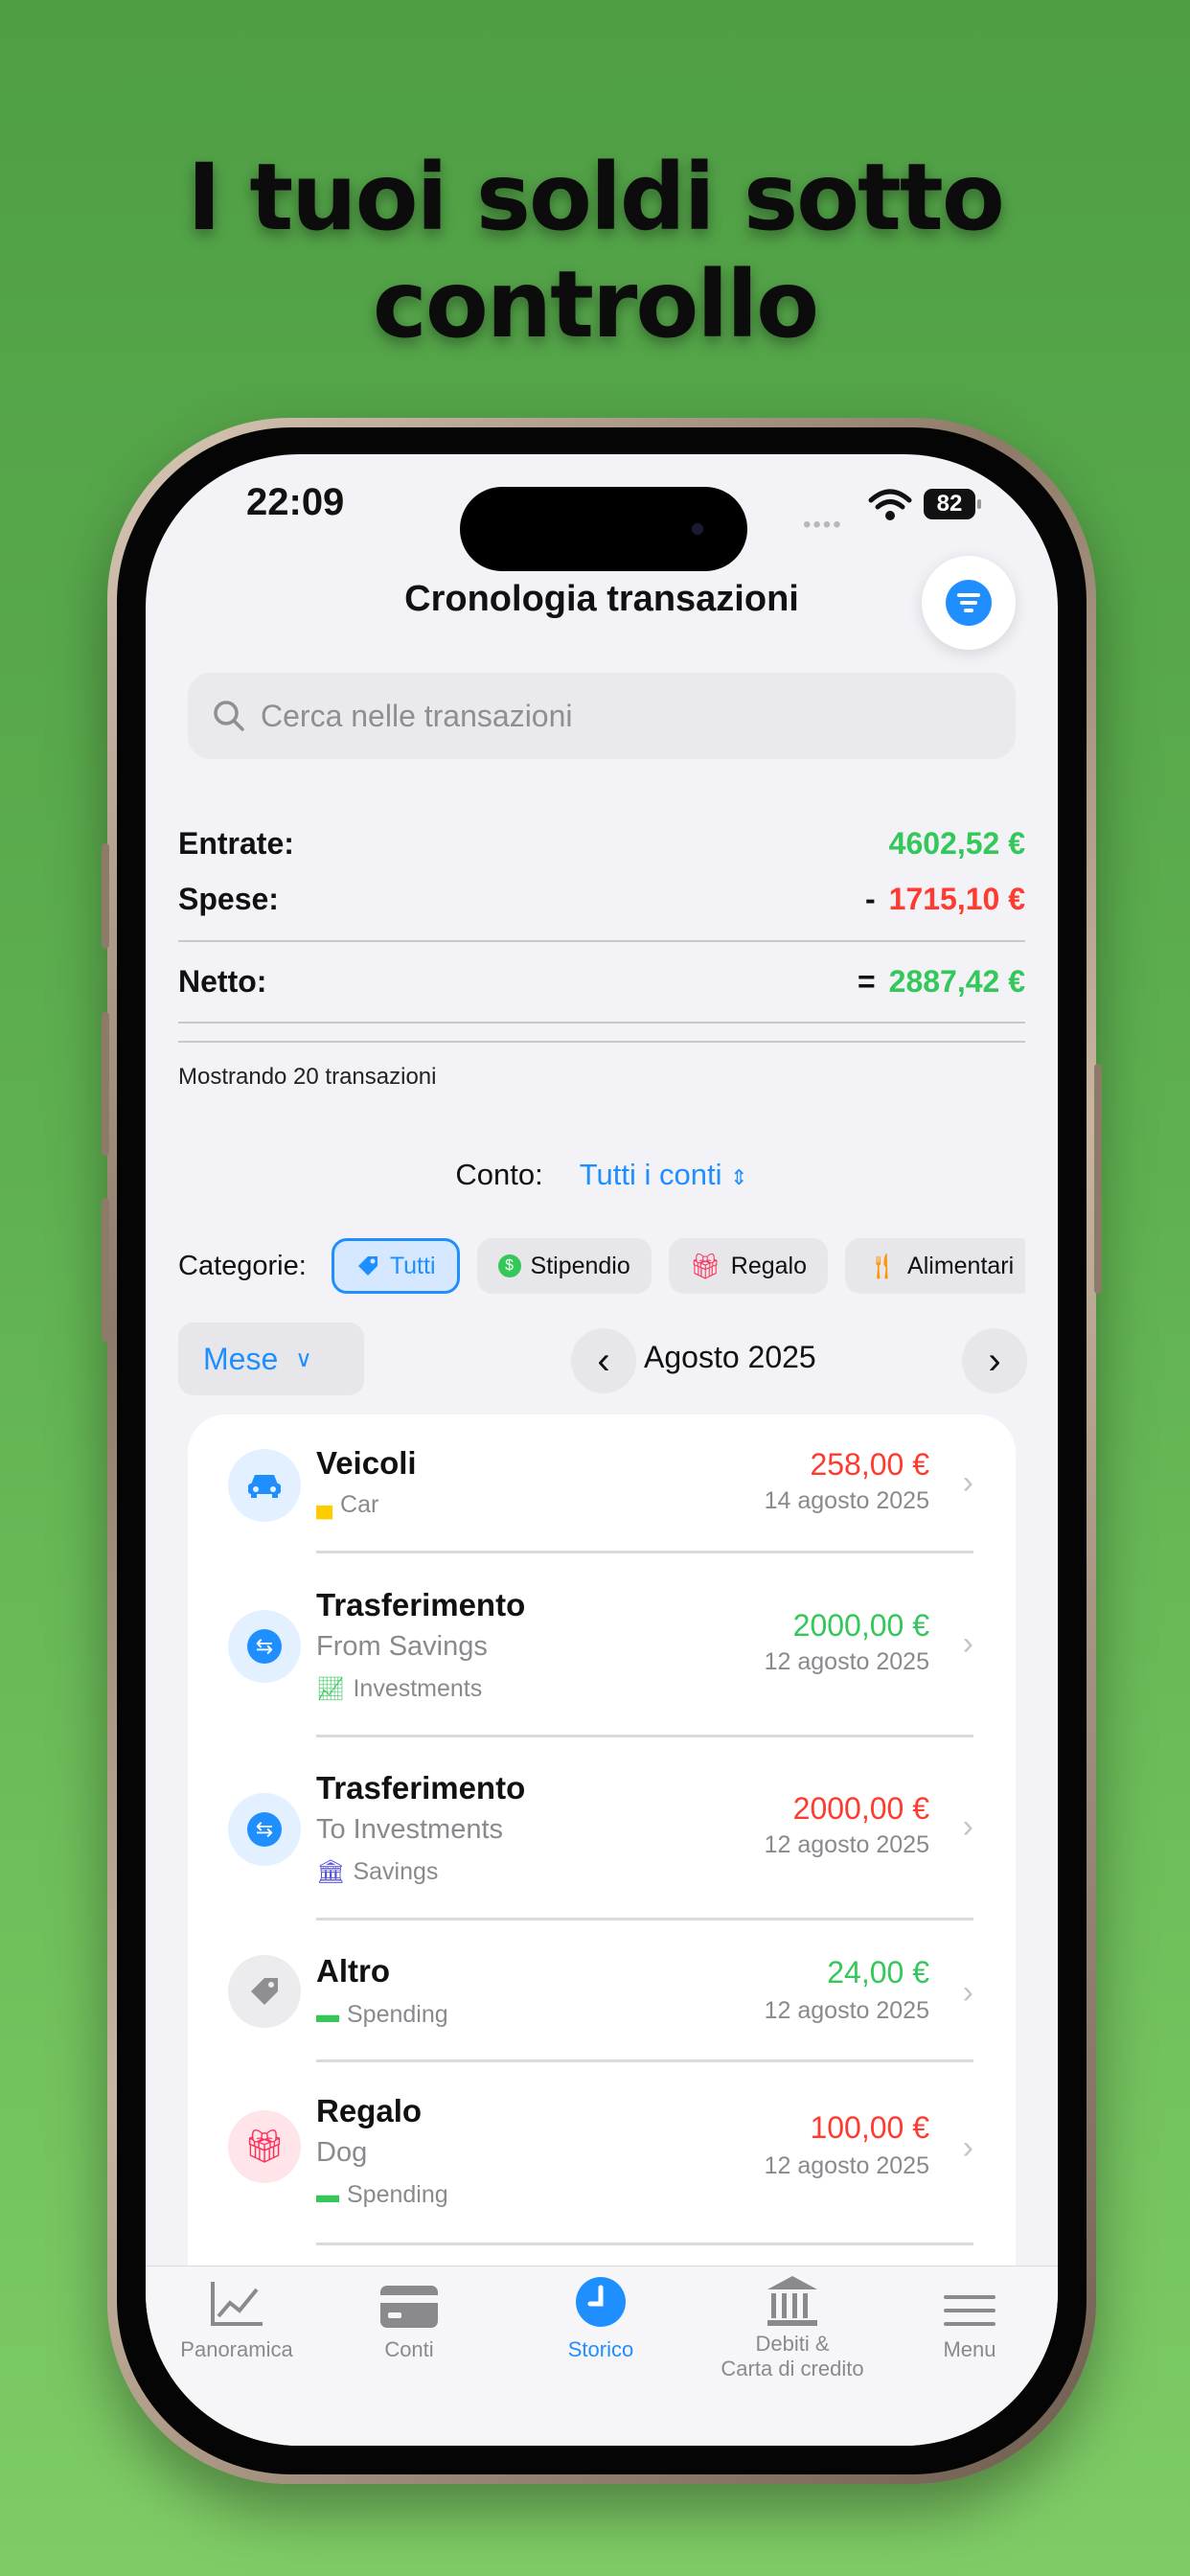  What do you see at coordinates (961, 1265) in the screenshot?
I see `chip-label: Alimentari` at bounding box center [961, 1265].